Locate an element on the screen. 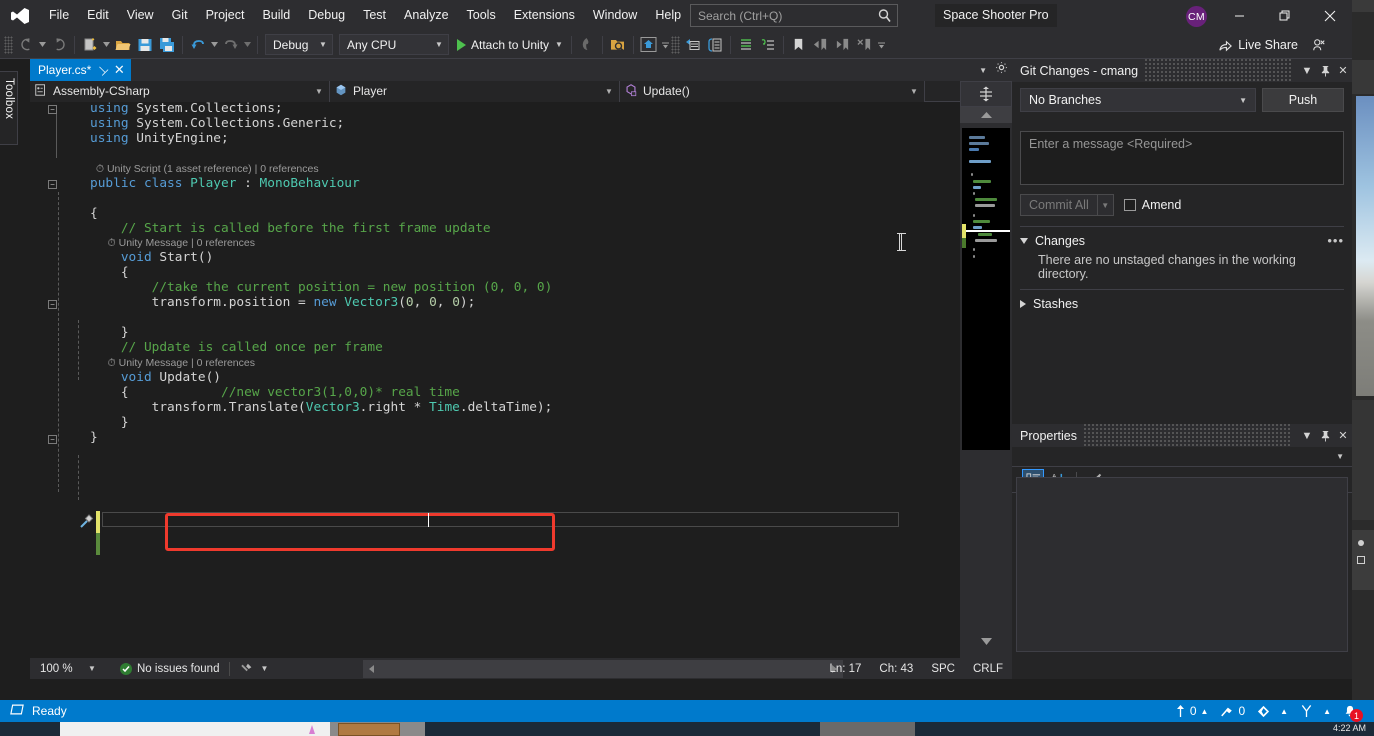 Image resolution: width=1374 pixels, height=736 pixels. search-input: Search (Ctrl+Q) is located at coordinates (794, 15).